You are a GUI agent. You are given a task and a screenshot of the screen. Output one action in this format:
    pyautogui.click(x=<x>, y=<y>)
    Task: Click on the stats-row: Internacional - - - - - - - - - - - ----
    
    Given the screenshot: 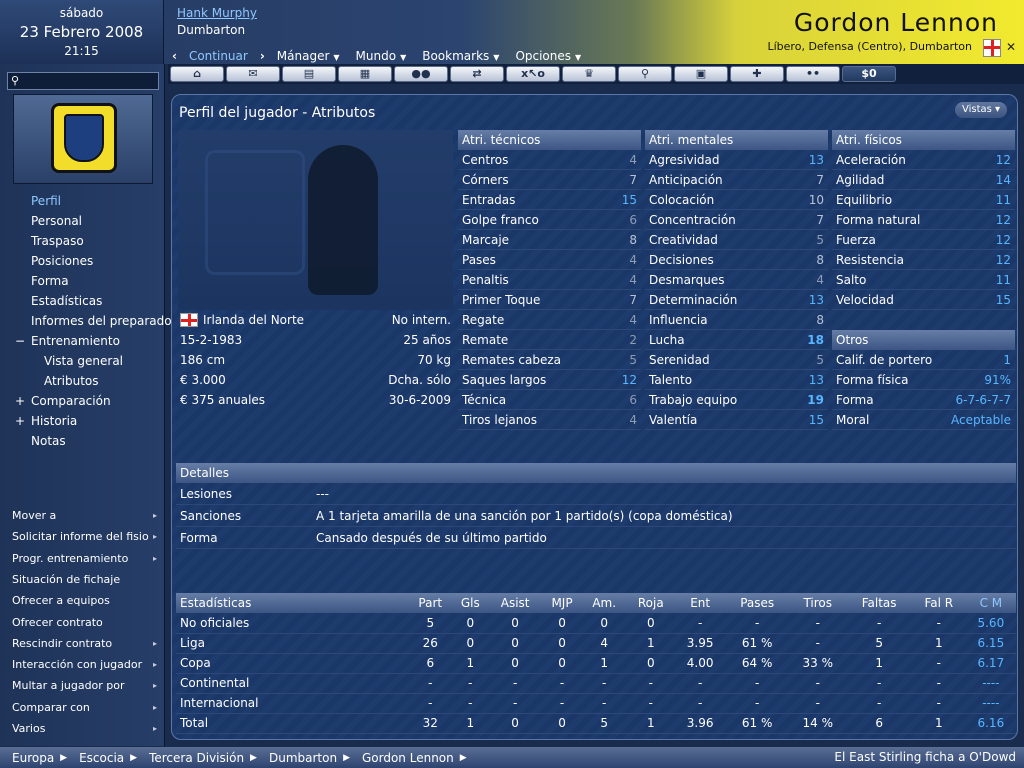 What is the action you would take?
    pyautogui.click(x=596, y=703)
    